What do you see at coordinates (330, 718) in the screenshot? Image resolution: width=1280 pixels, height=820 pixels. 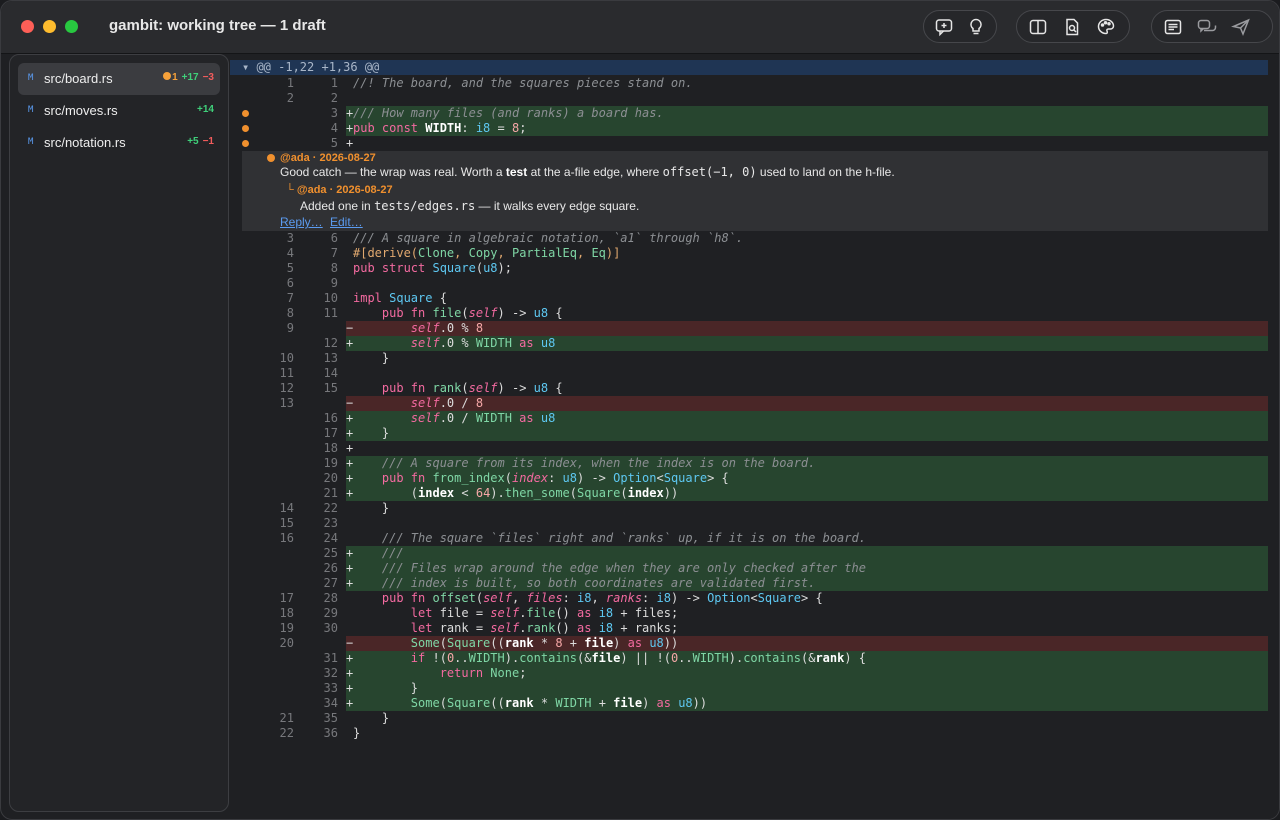 I see `new-line-number: 35` at bounding box center [330, 718].